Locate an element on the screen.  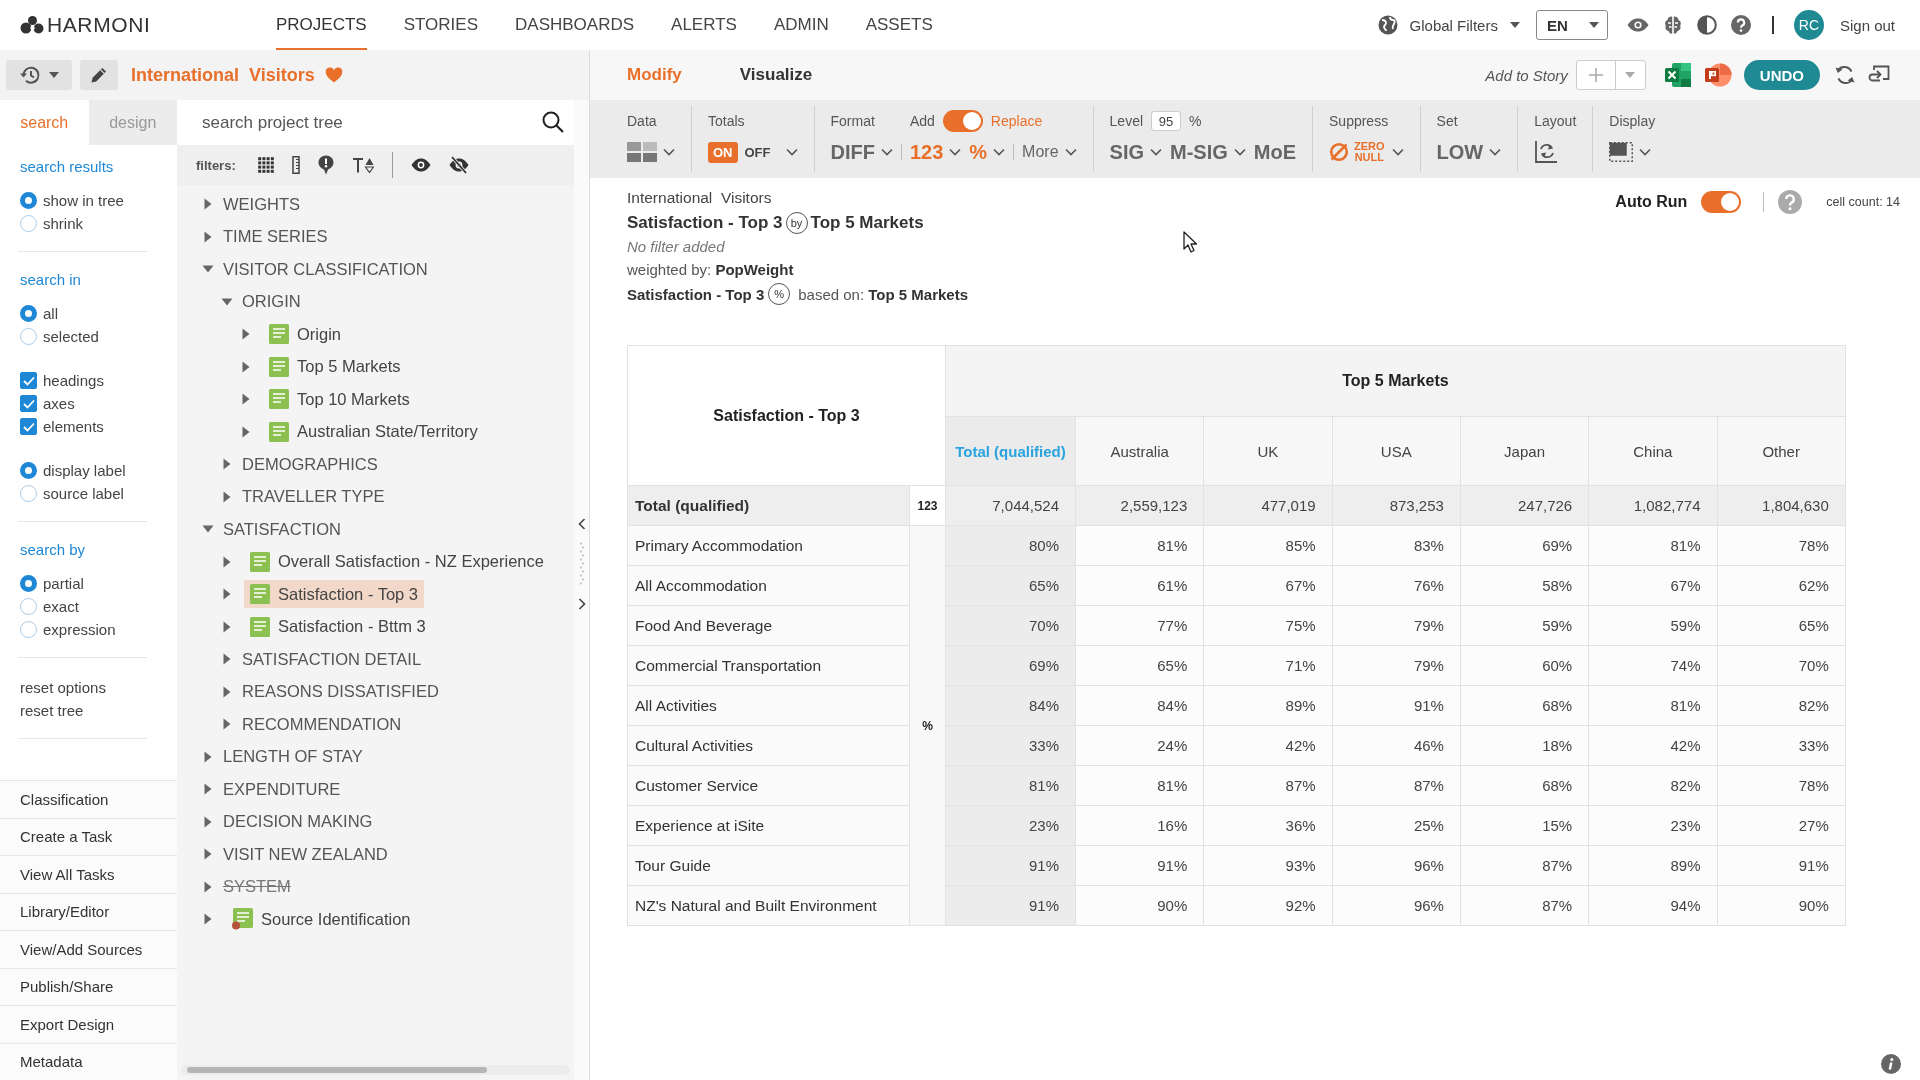
radio-option: expression is located at coordinates (83, 629).